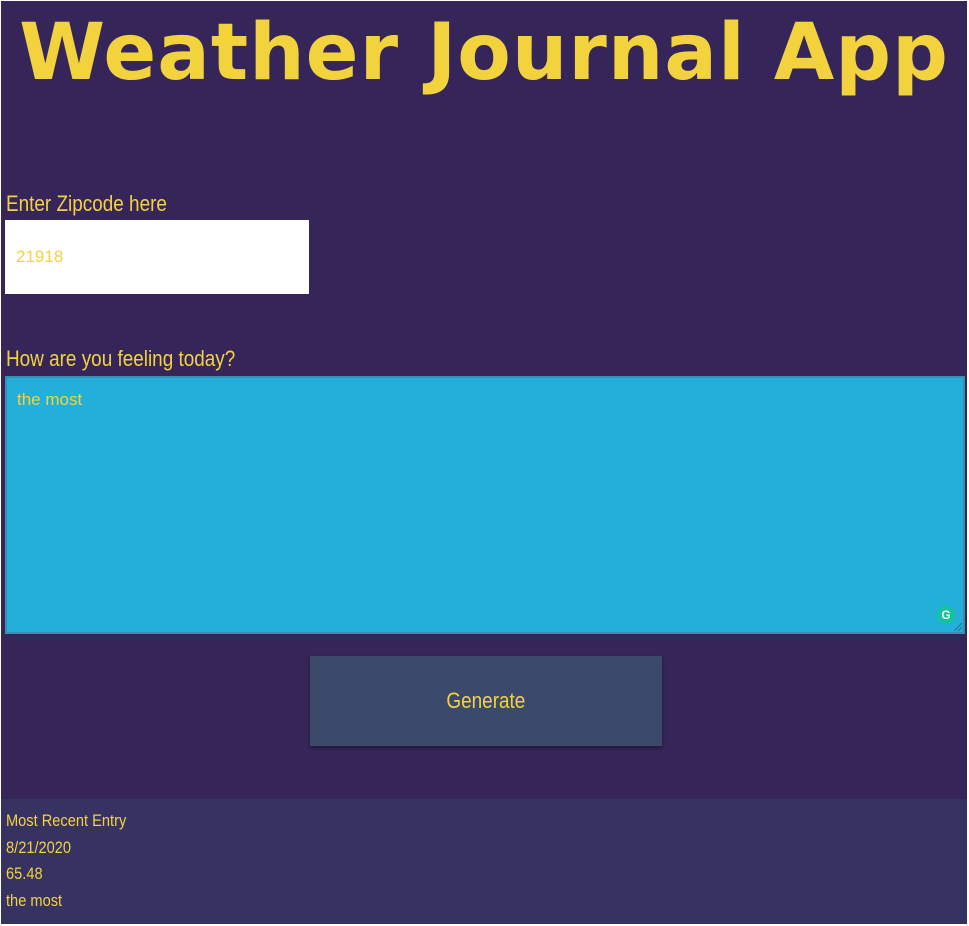  What do you see at coordinates (86, 203) in the screenshot?
I see `zip-label: Enter Zipcode here` at bounding box center [86, 203].